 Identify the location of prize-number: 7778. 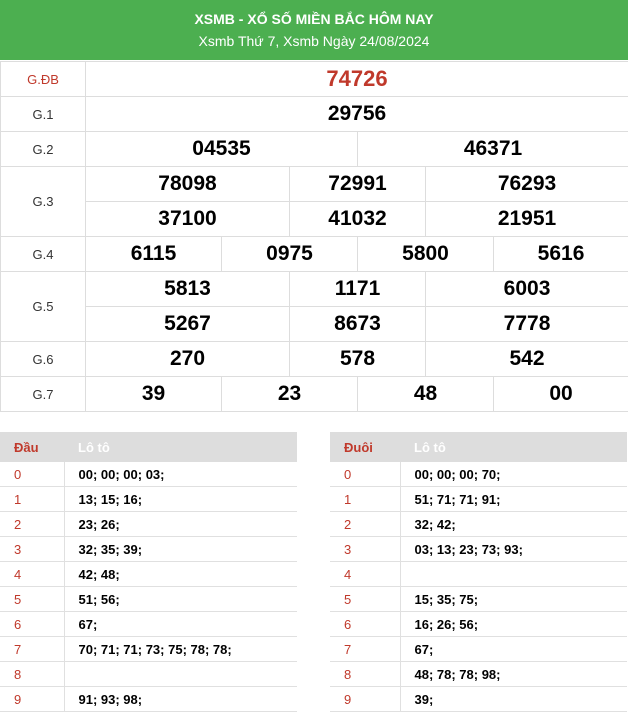
(526, 324).